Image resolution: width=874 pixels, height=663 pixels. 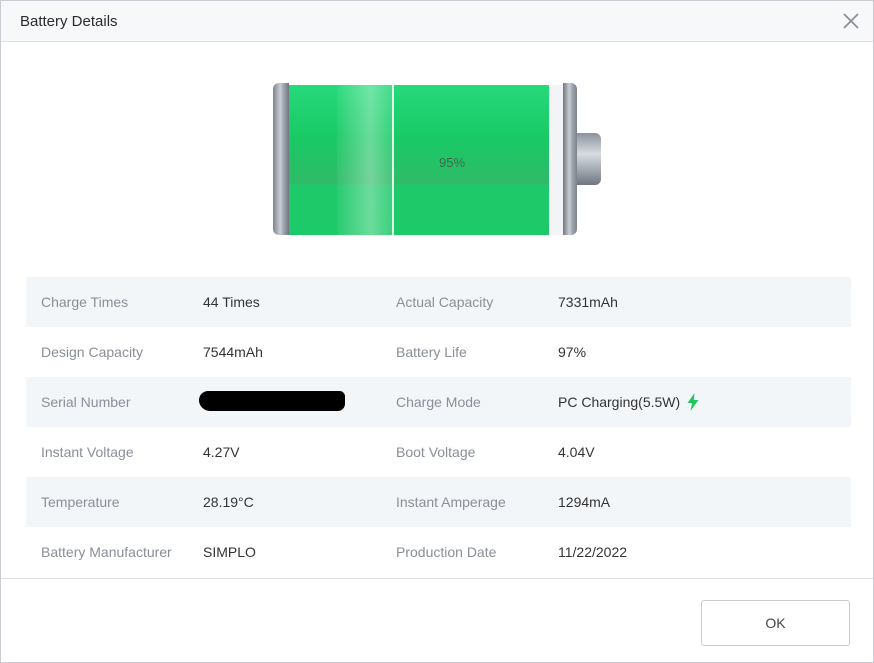 I want to click on row-value: PC Charging(5.5W), so click(x=619, y=402).